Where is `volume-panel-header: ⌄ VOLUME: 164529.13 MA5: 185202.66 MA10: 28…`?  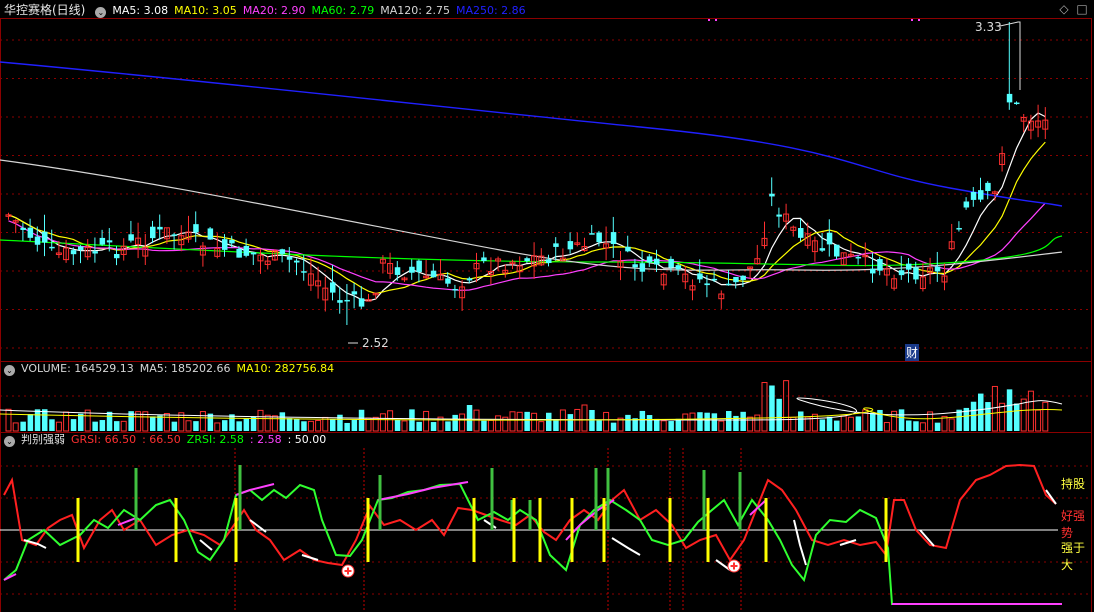 volume-panel-header: ⌄ VOLUME: 164529.13 MA5: 185202.66 MA10: 28… is located at coordinates (173, 369).